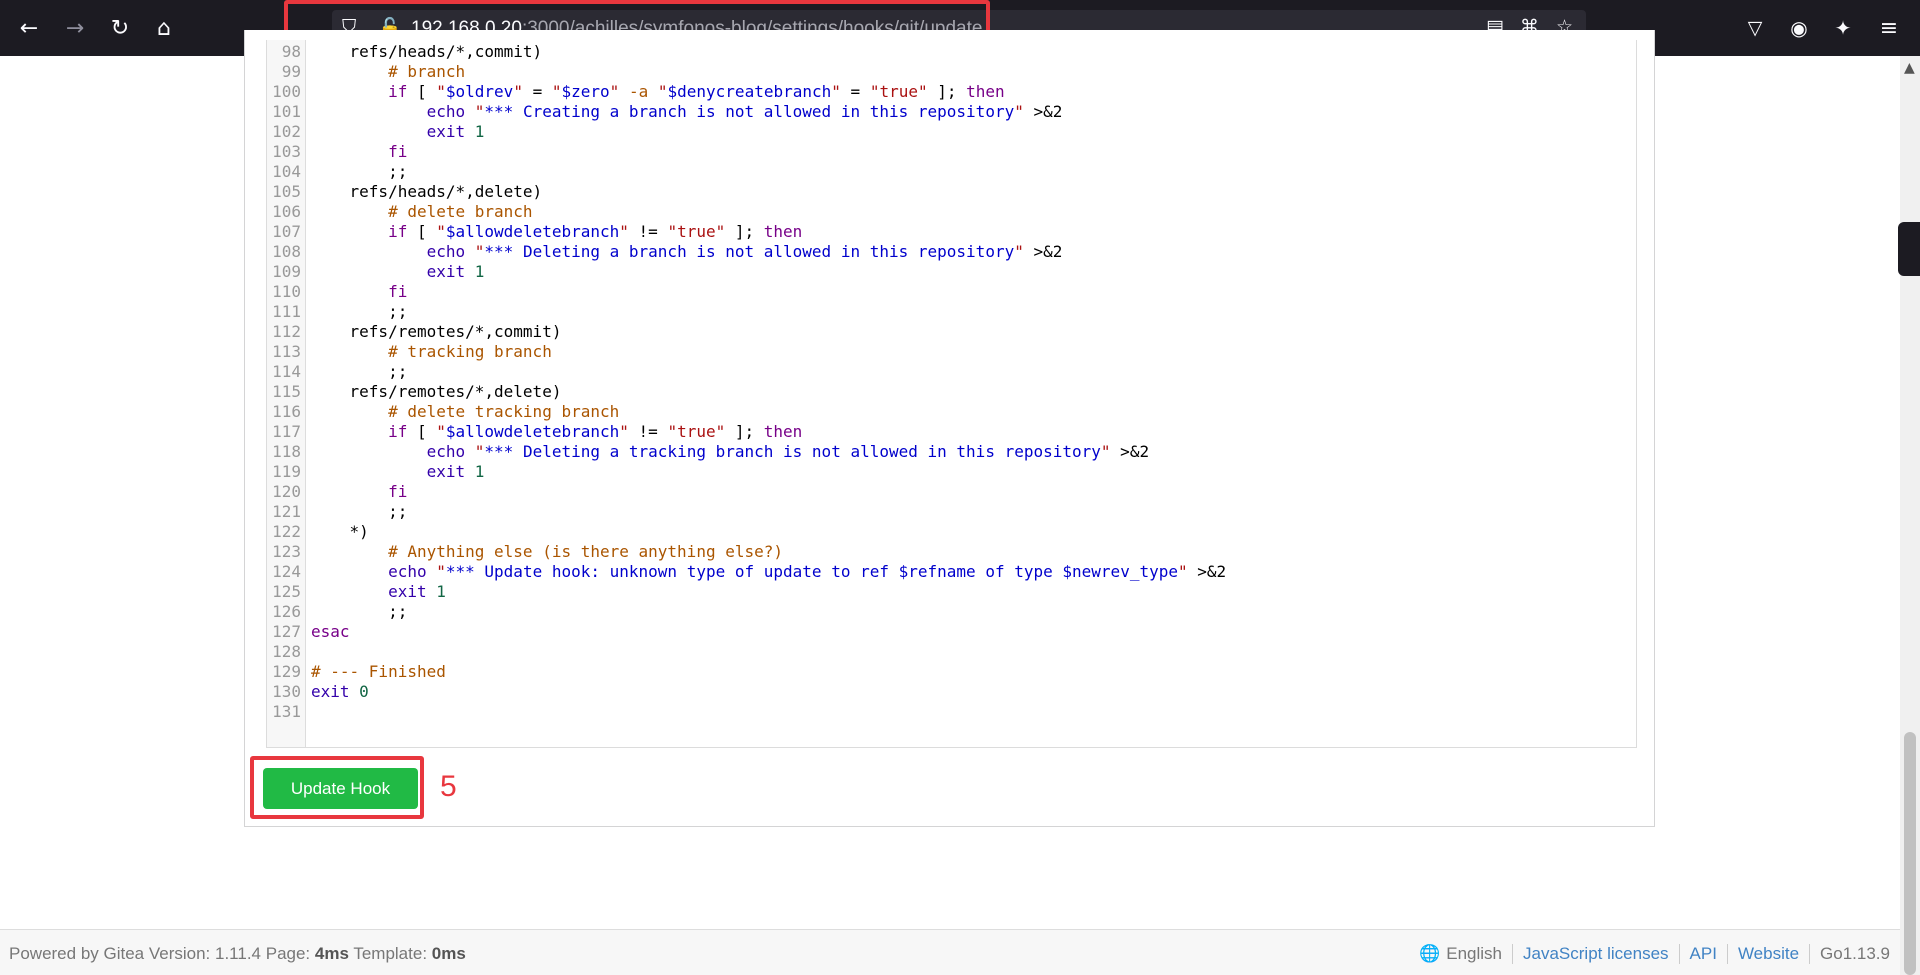  Describe the element at coordinates (286, 511) in the screenshot. I see `line-number: 121` at that location.